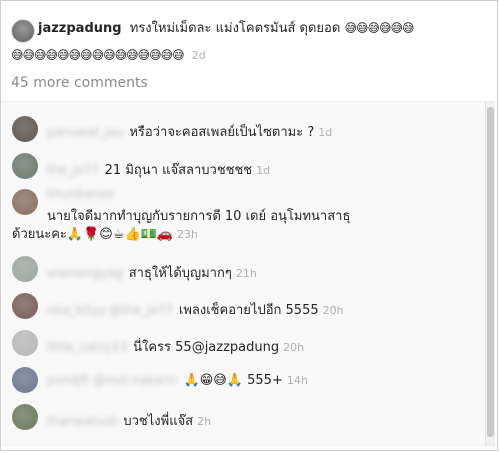 Image resolution: width=500 pixels, height=453 pixels. I want to click on comment-row: little_catzy13 นี่ใครร 55@jazzpadung 20h, so click(175, 346).